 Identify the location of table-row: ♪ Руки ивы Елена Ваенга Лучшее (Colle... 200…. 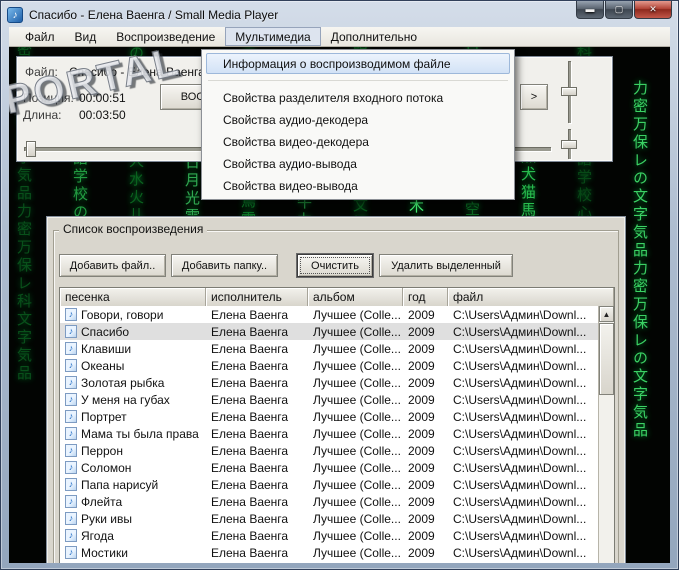
(329, 518).